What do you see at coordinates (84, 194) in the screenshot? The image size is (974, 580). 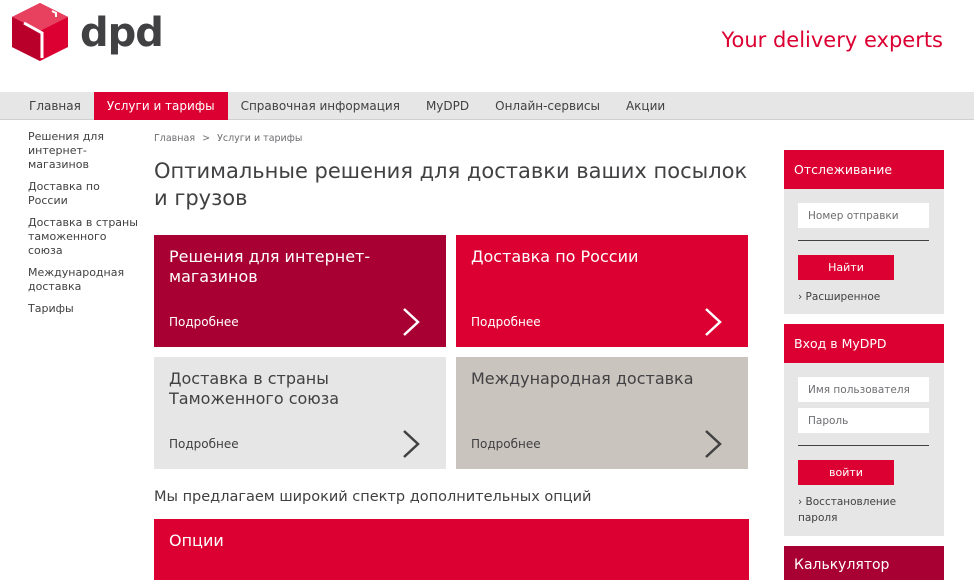 I see `sidebar-item-russia: Доставка по России` at bounding box center [84, 194].